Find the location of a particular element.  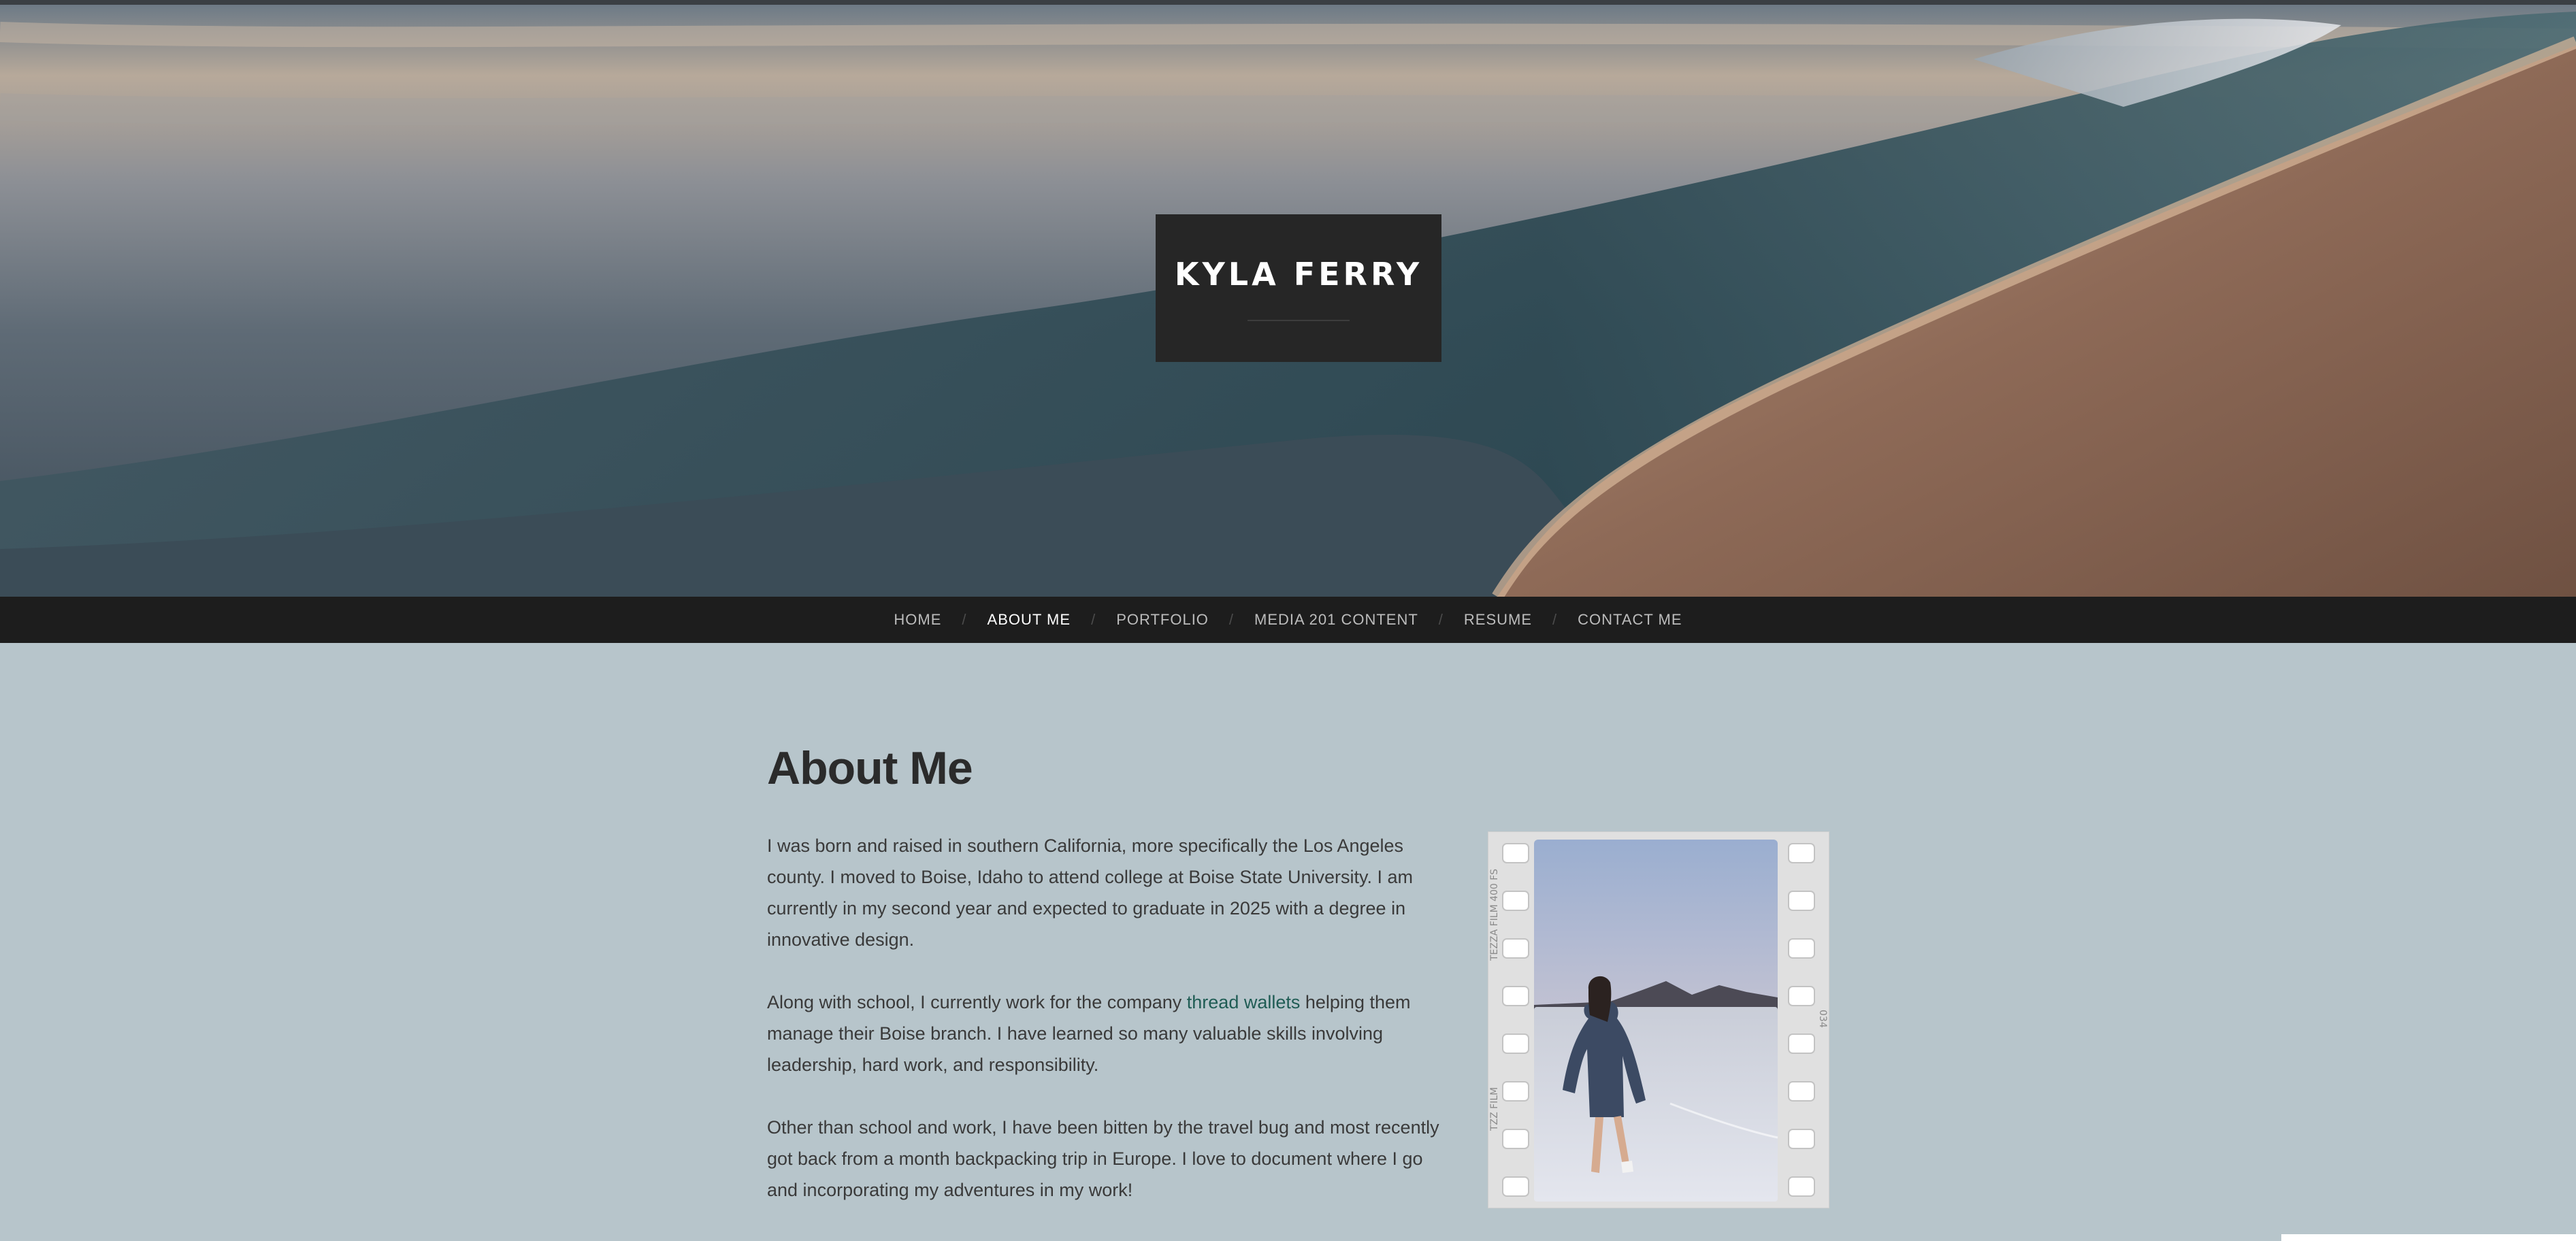

site-title-box: KYLA FERRY is located at coordinates (1298, 288).